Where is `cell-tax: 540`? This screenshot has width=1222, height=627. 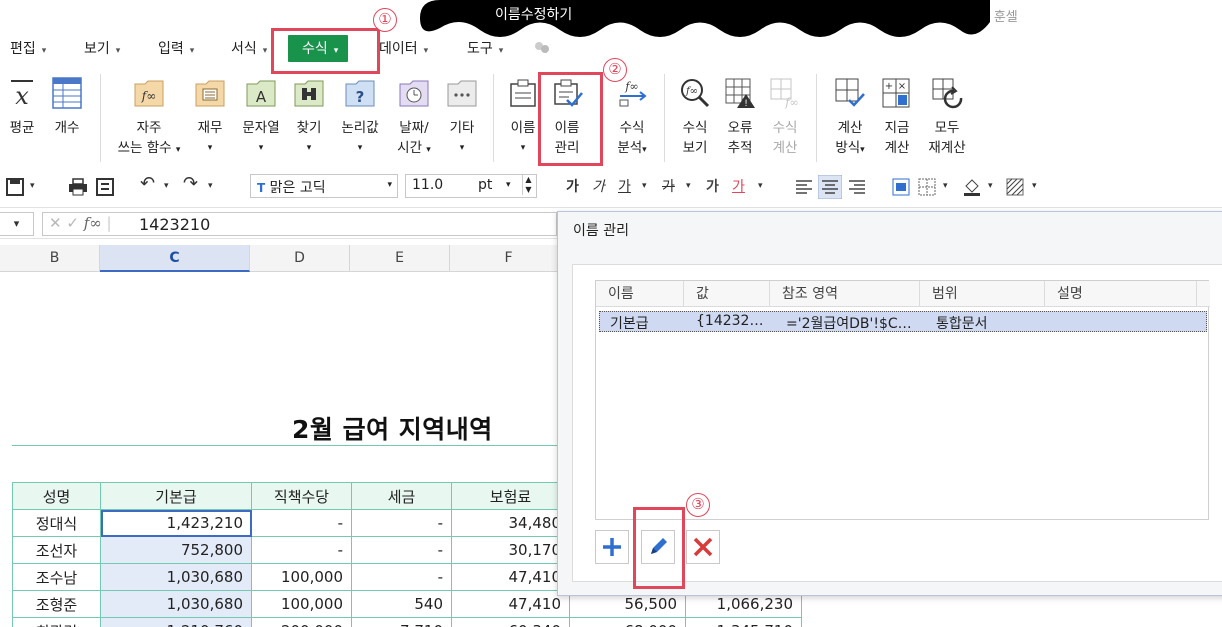
cell-tax: 540 is located at coordinates (401, 604).